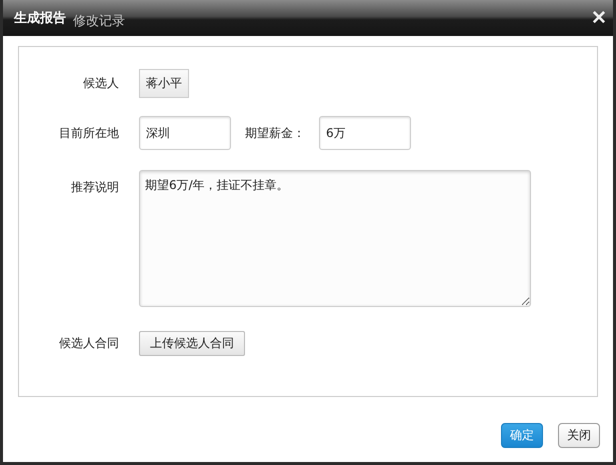 The height and width of the screenshot is (465, 616). Describe the element at coordinates (88, 343) in the screenshot. I see `contract-label: 候选人合同` at that location.